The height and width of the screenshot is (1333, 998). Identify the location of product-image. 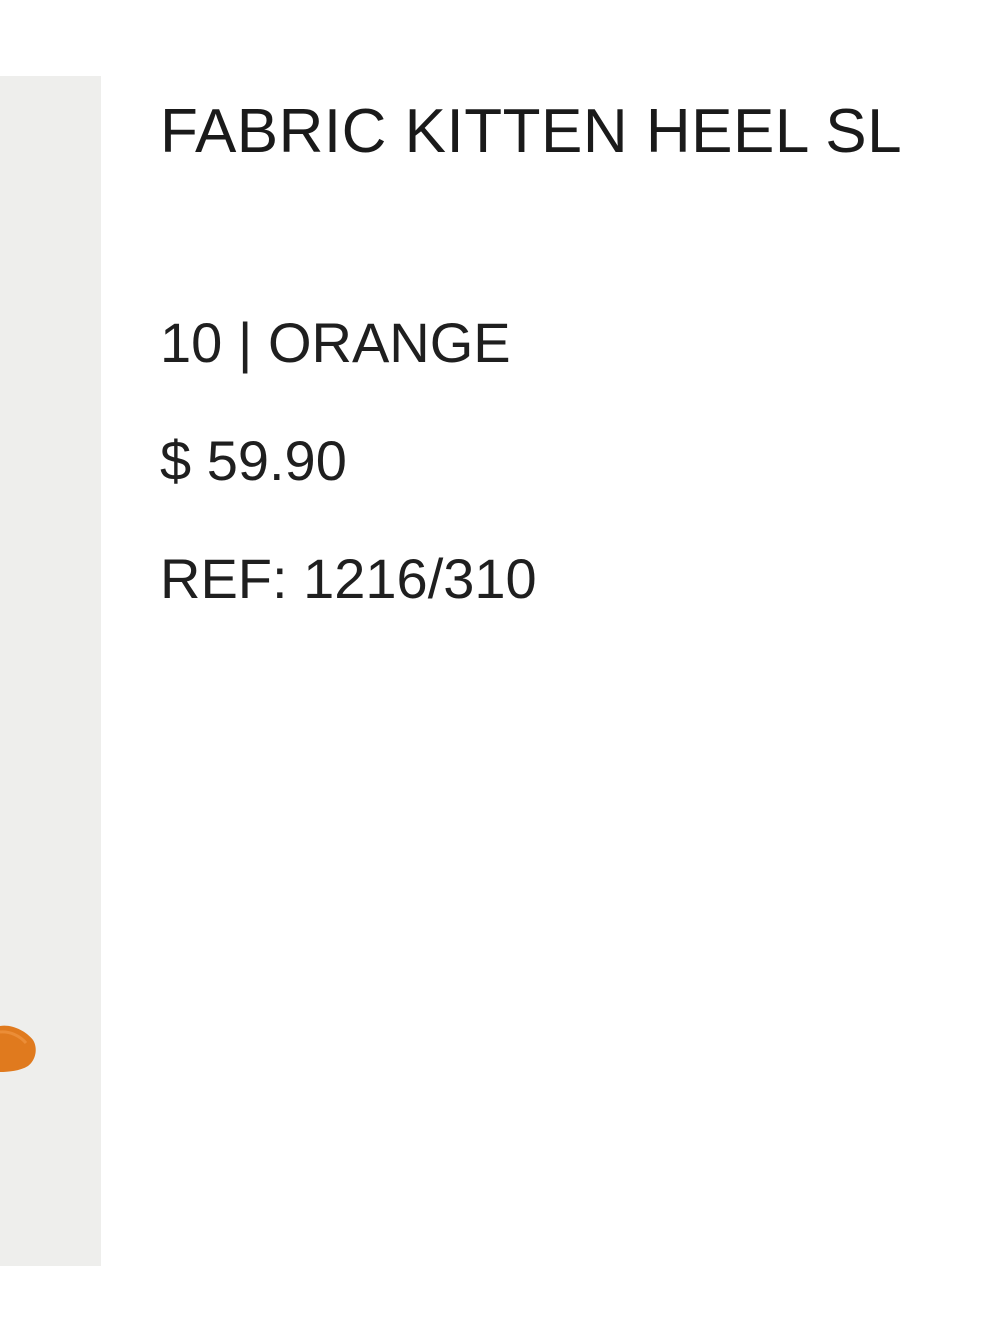
(50, 671).